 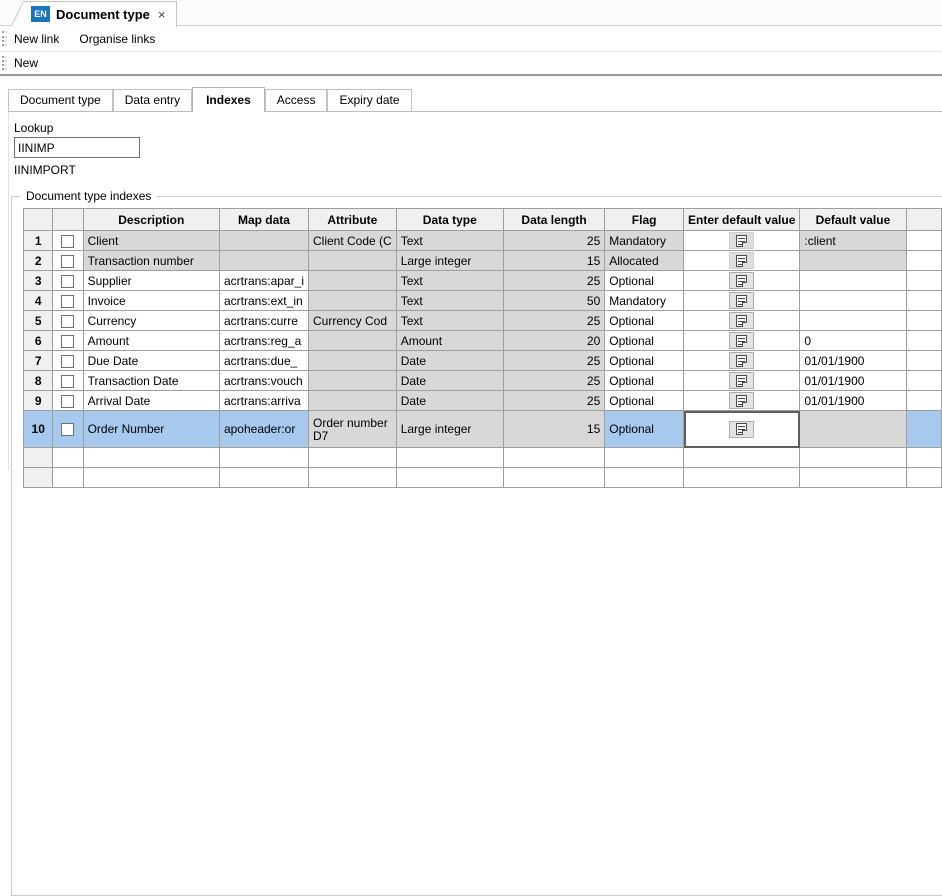 I want to click on cell-description: Transaction Date, so click(x=151, y=380).